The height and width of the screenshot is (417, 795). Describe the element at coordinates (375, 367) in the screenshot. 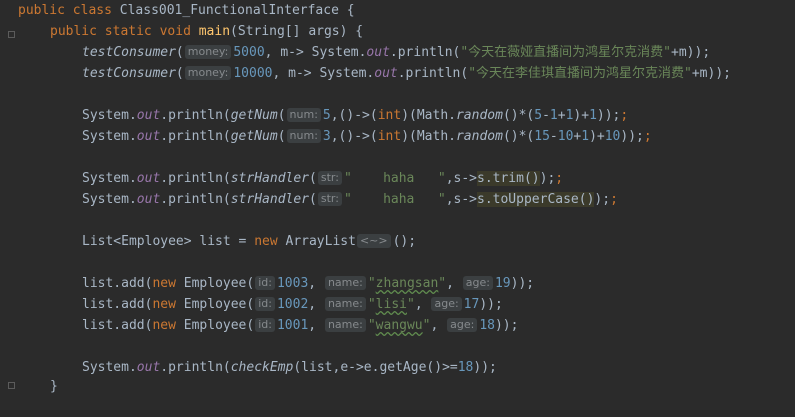

I see `code-text: (list,e->e.getAge()>=` at that location.